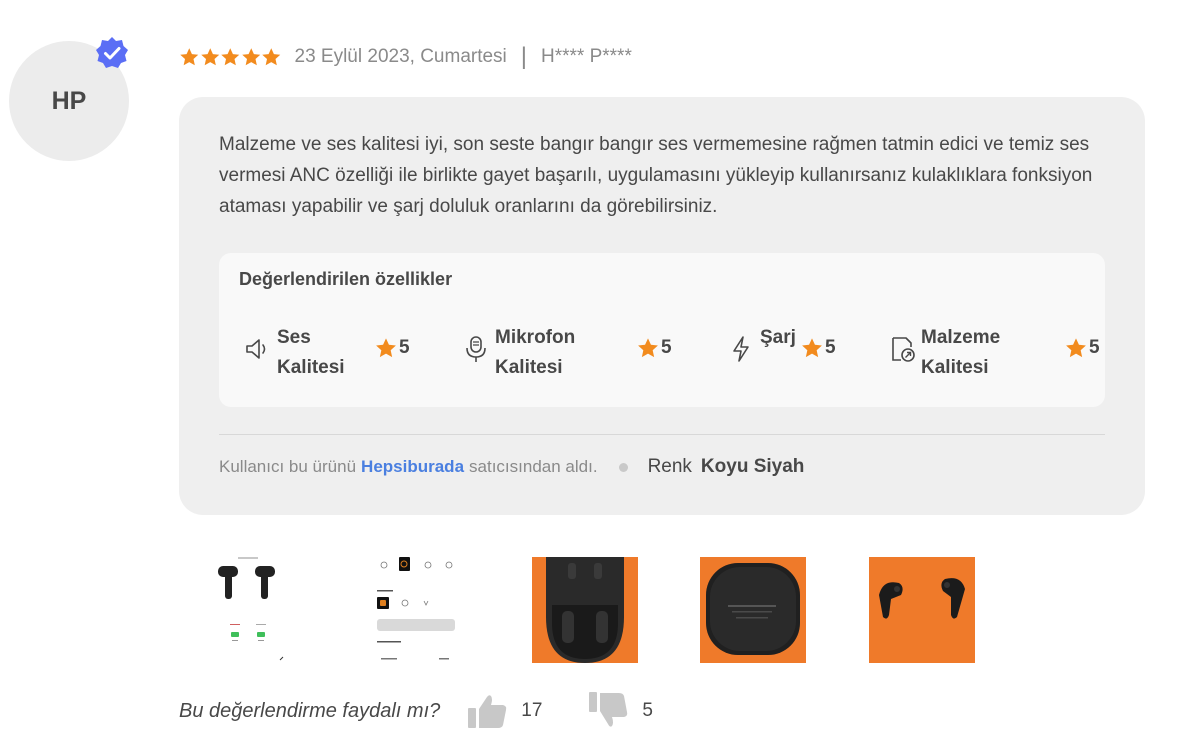  I want to click on like-button: 17, so click(504, 711).